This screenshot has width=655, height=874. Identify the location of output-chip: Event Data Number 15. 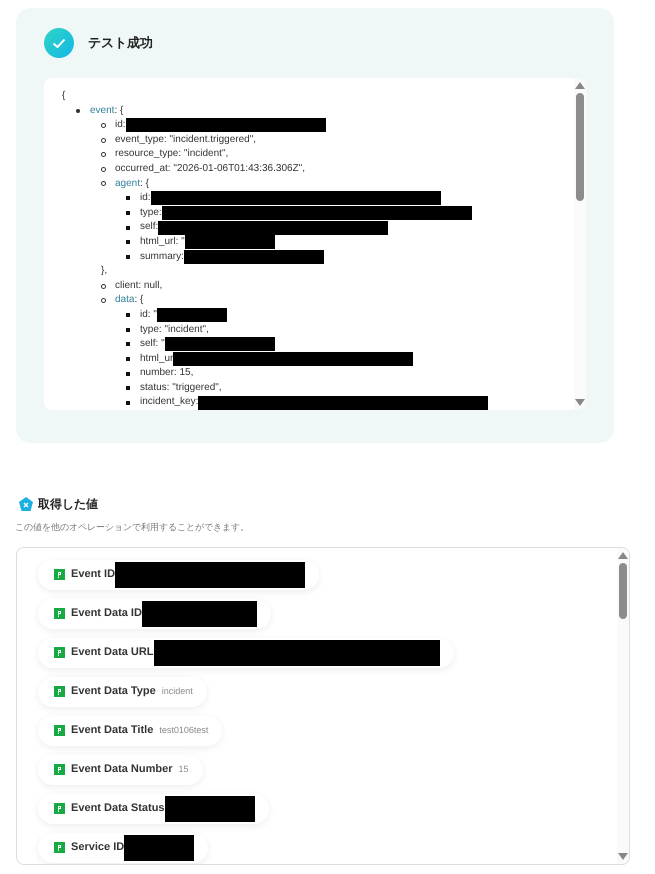
(120, 769).